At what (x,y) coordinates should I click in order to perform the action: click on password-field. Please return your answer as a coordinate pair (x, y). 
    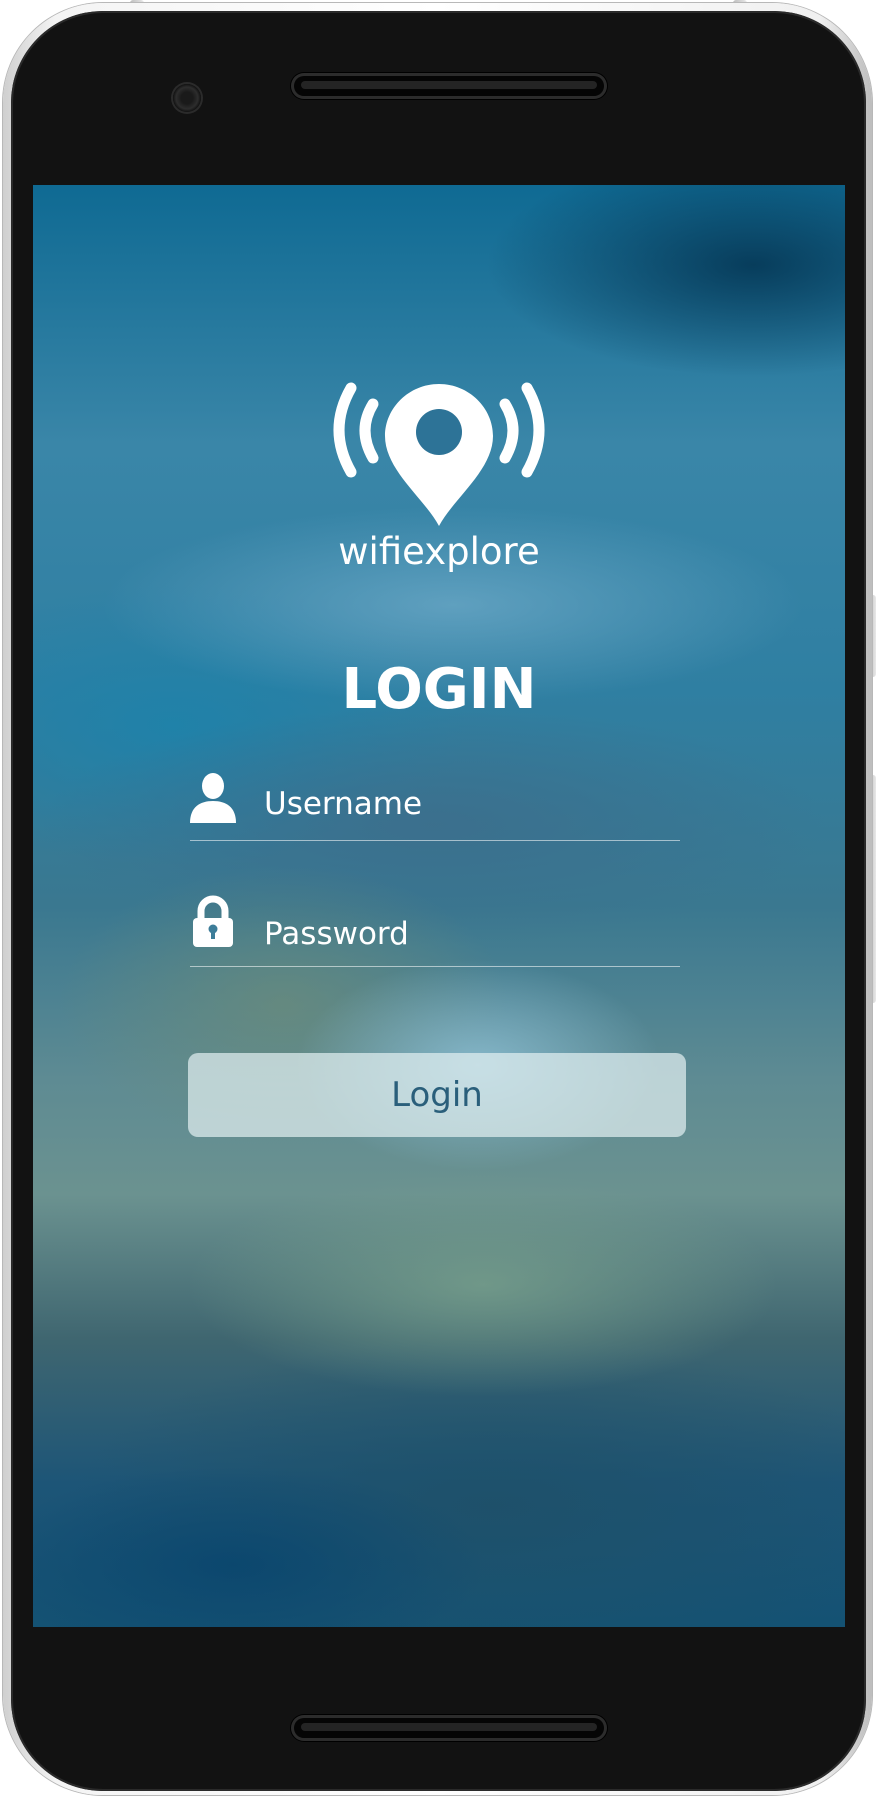
    Looking at the image, I should click on (435, 931).